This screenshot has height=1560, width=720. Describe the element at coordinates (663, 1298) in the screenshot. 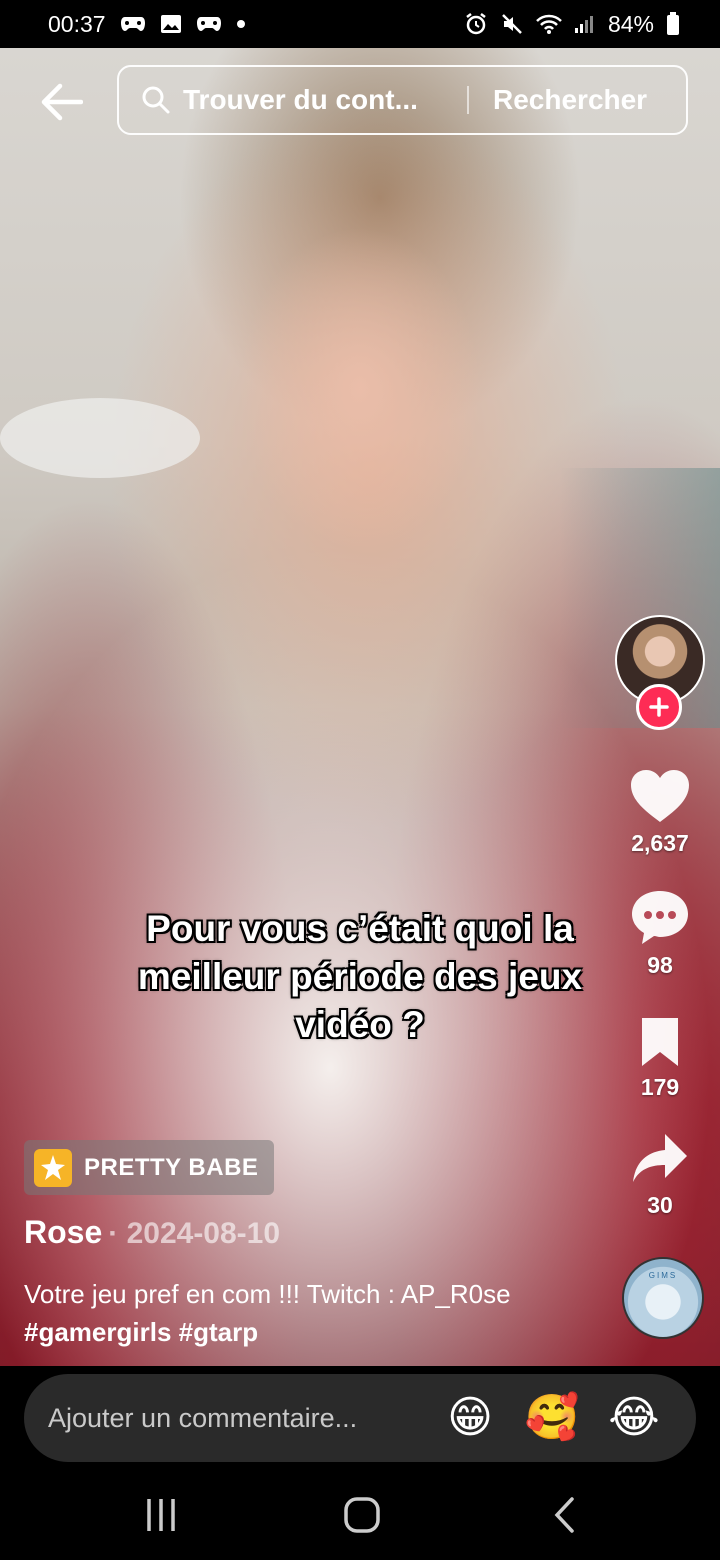

I see `music-disc: GIMS` at that location.